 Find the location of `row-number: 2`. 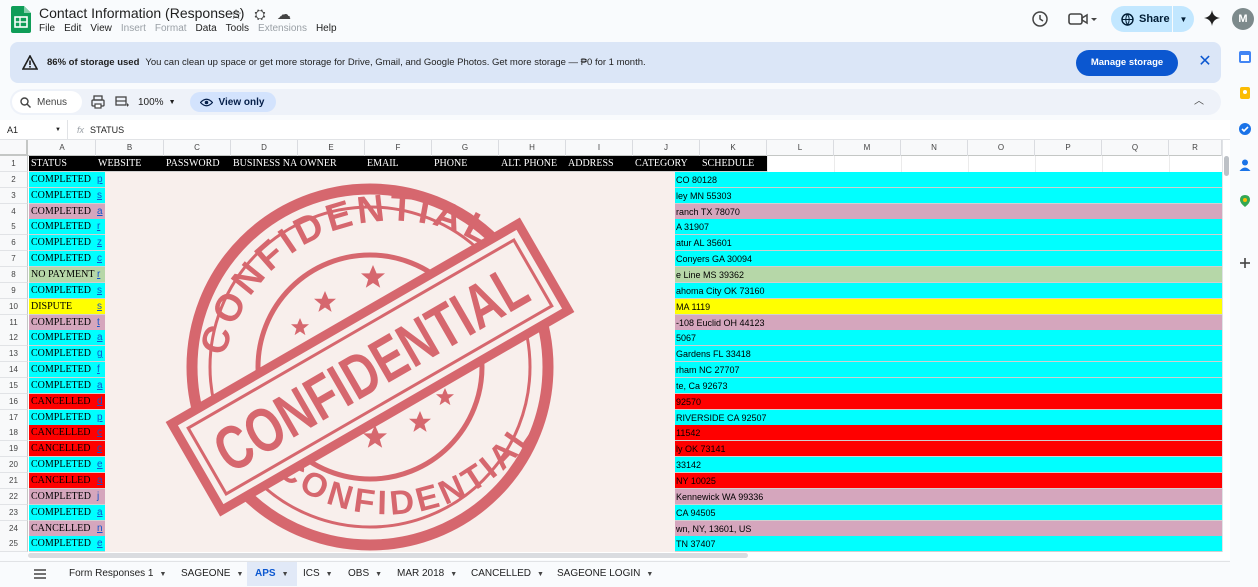

row-number: 2 is located at coordinates (14, 179).